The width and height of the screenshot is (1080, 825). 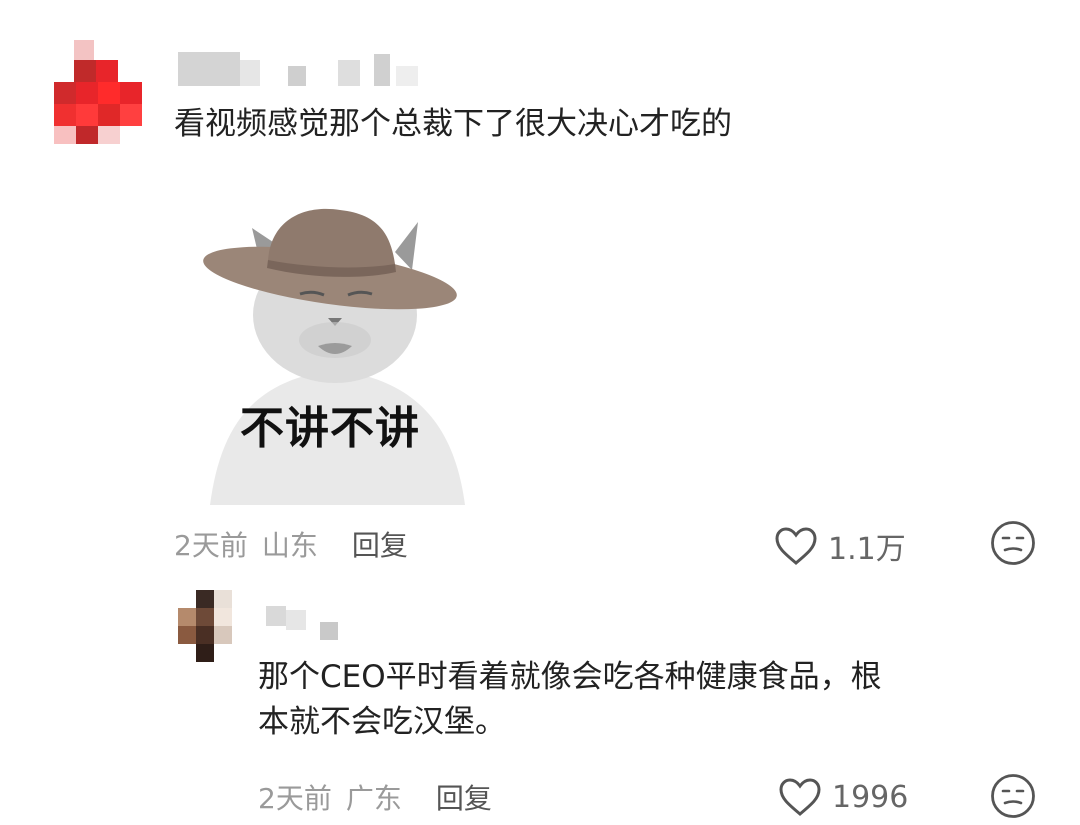 I want to click on cat-sticker-image, so click(x=334, y=356).